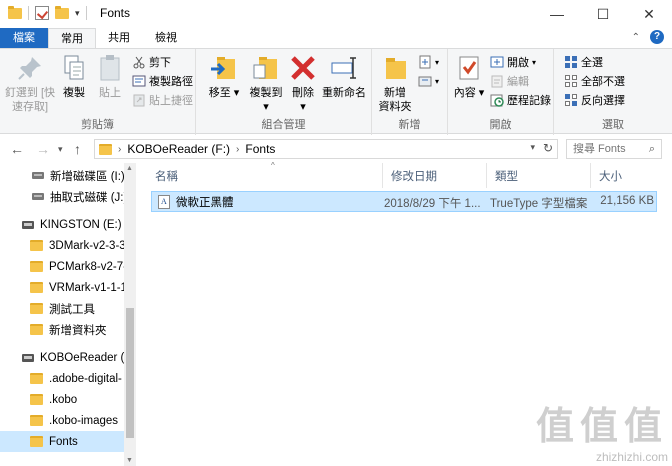 This screenshot has width=672, height=466. I want to click on new-group: 新增 資料夾 ▾ ▾ 新增, so click(410, 92).